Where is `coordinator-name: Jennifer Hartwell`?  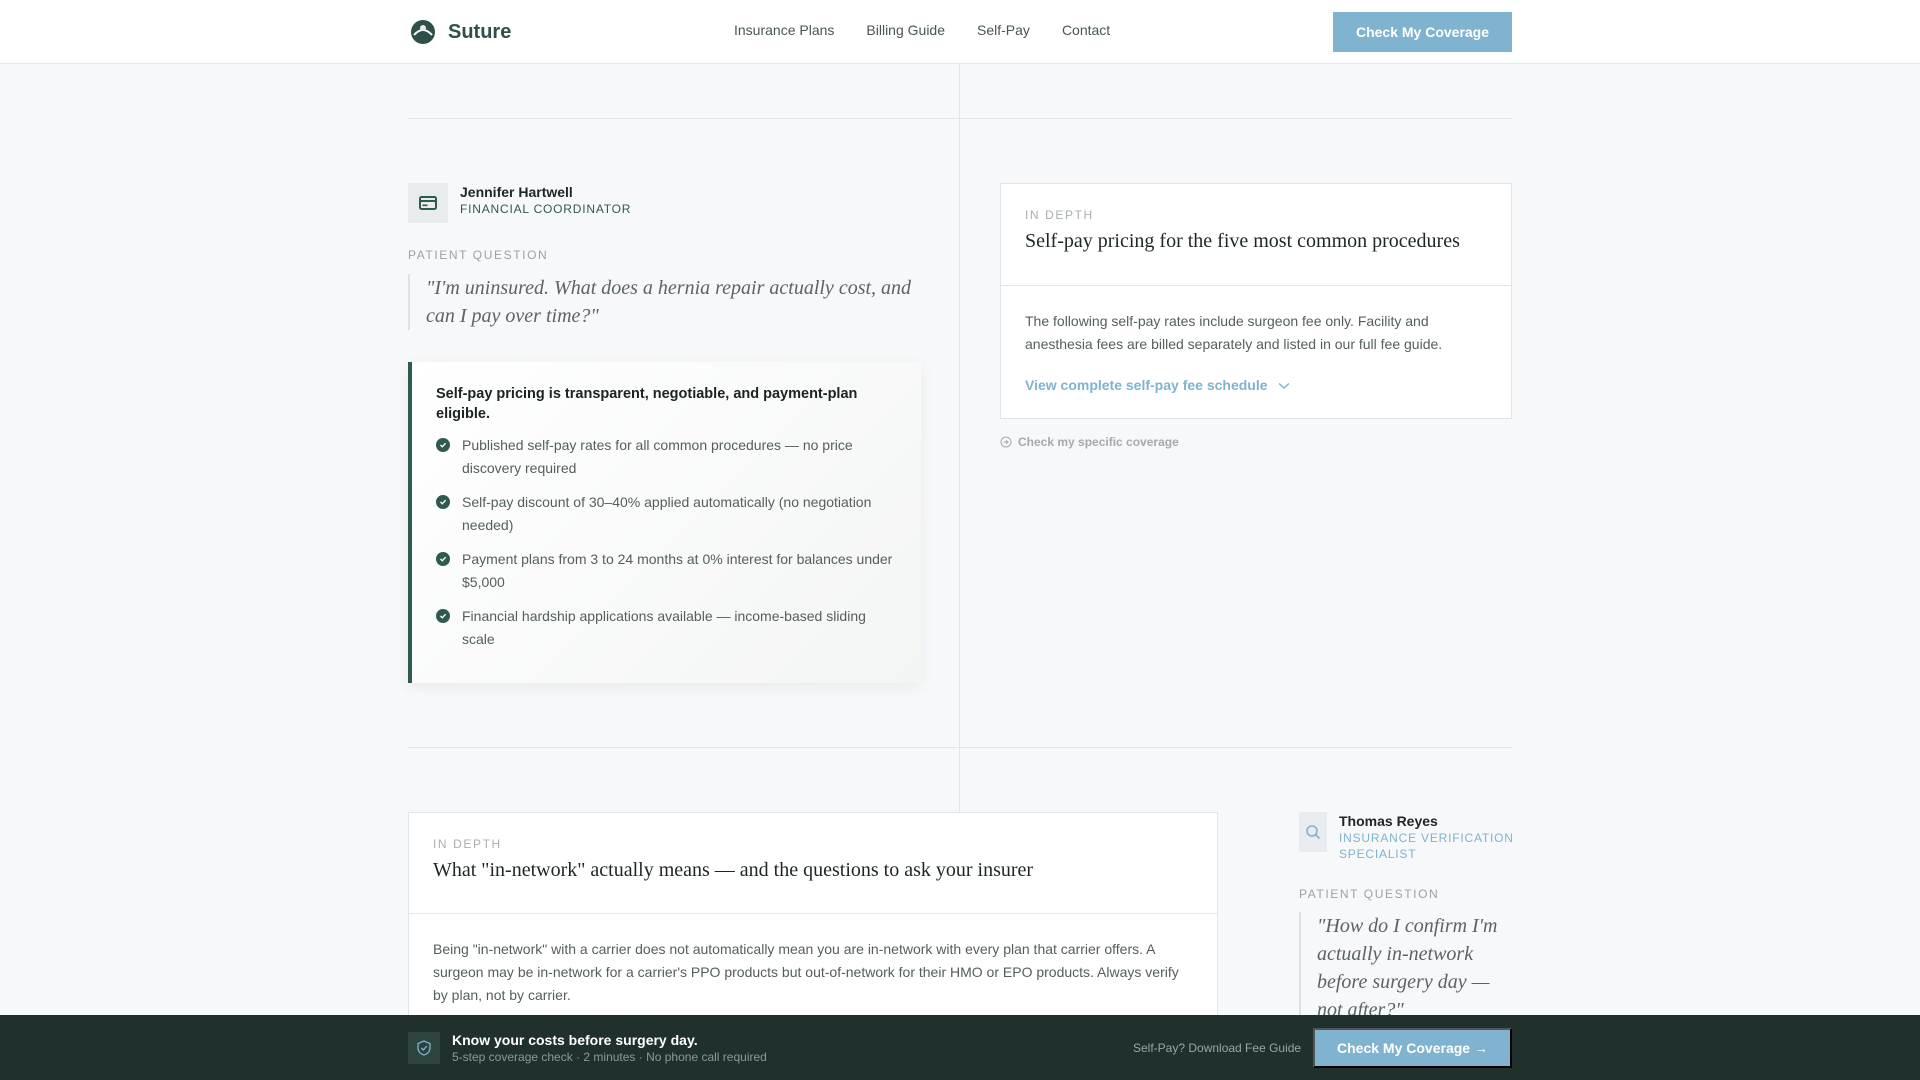 coordinator-name: Jennifer Hartwell is located at coordinates (516, 192).